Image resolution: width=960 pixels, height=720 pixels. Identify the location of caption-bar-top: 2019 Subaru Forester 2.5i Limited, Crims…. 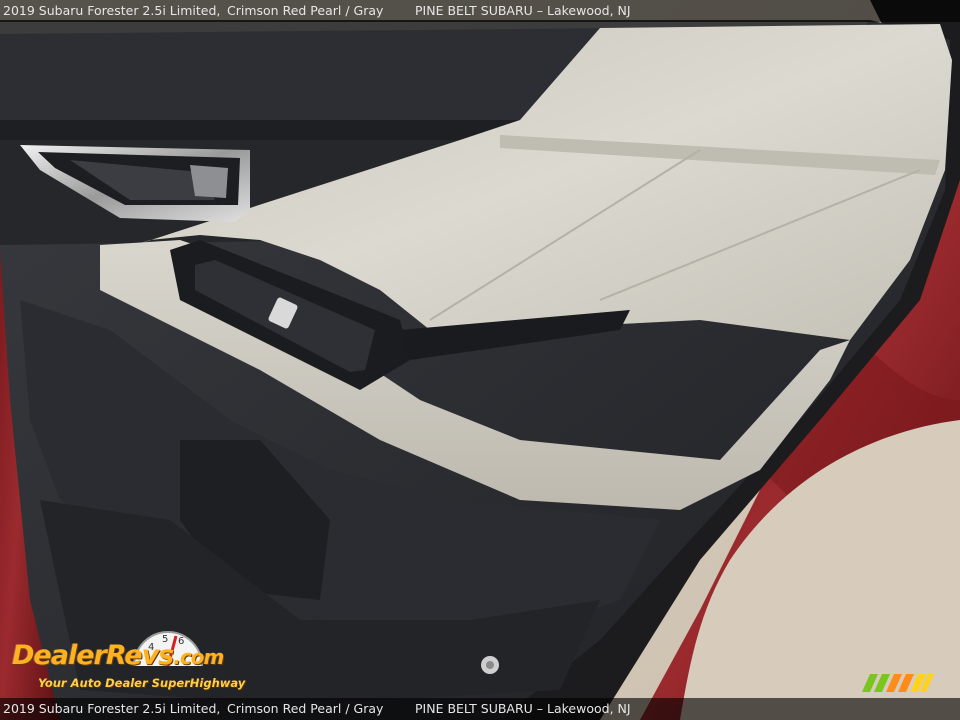
(480, 11).